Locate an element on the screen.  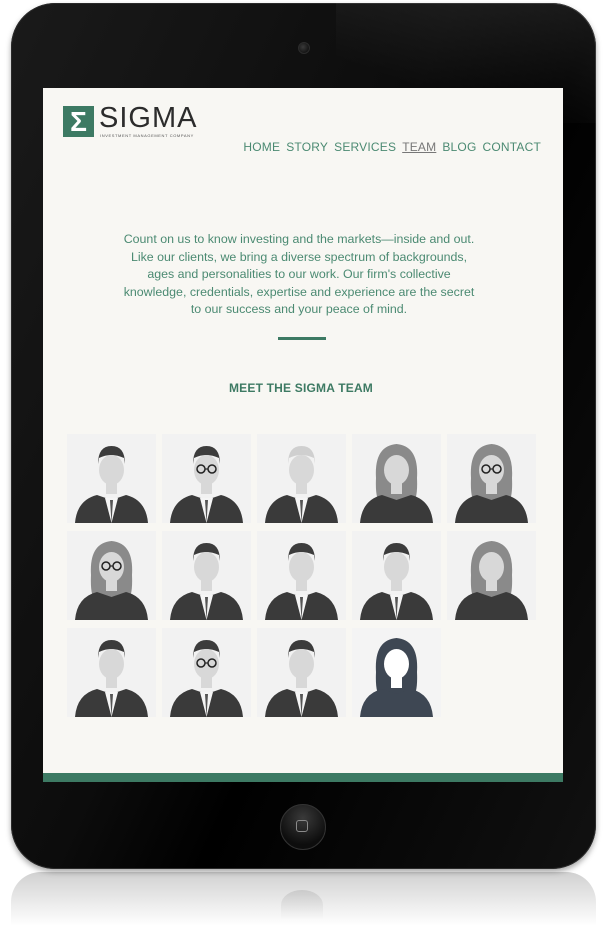
reflection-button is located at coordinates (302, 905).